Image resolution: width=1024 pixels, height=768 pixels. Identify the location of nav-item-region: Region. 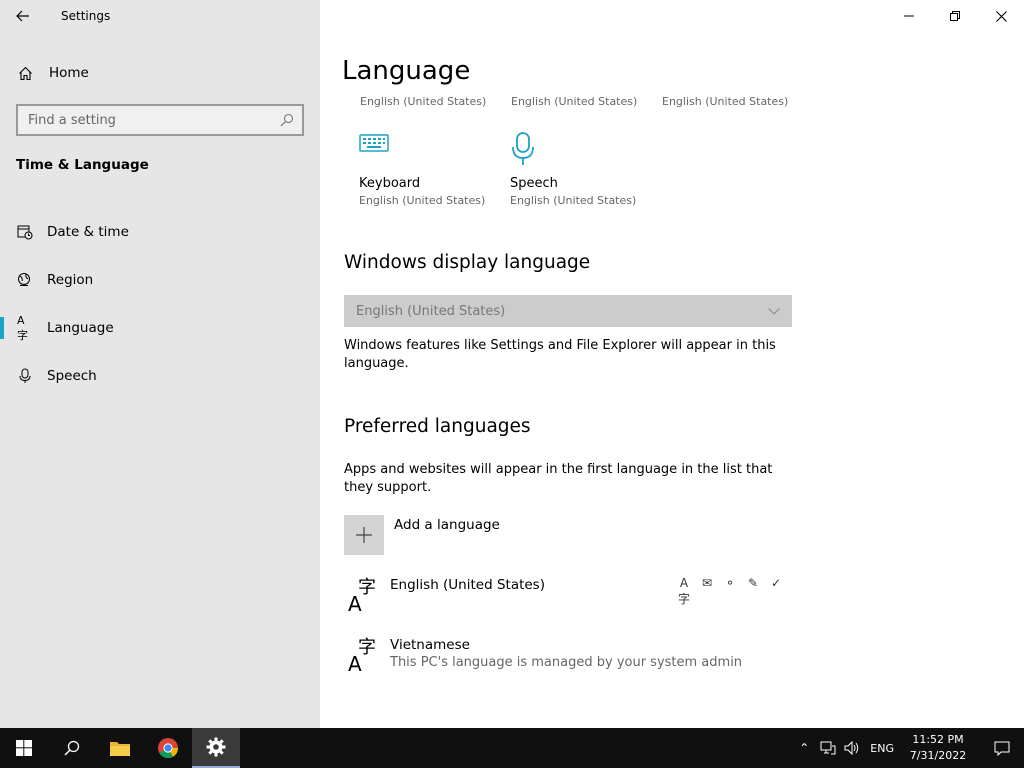
(160, 280).